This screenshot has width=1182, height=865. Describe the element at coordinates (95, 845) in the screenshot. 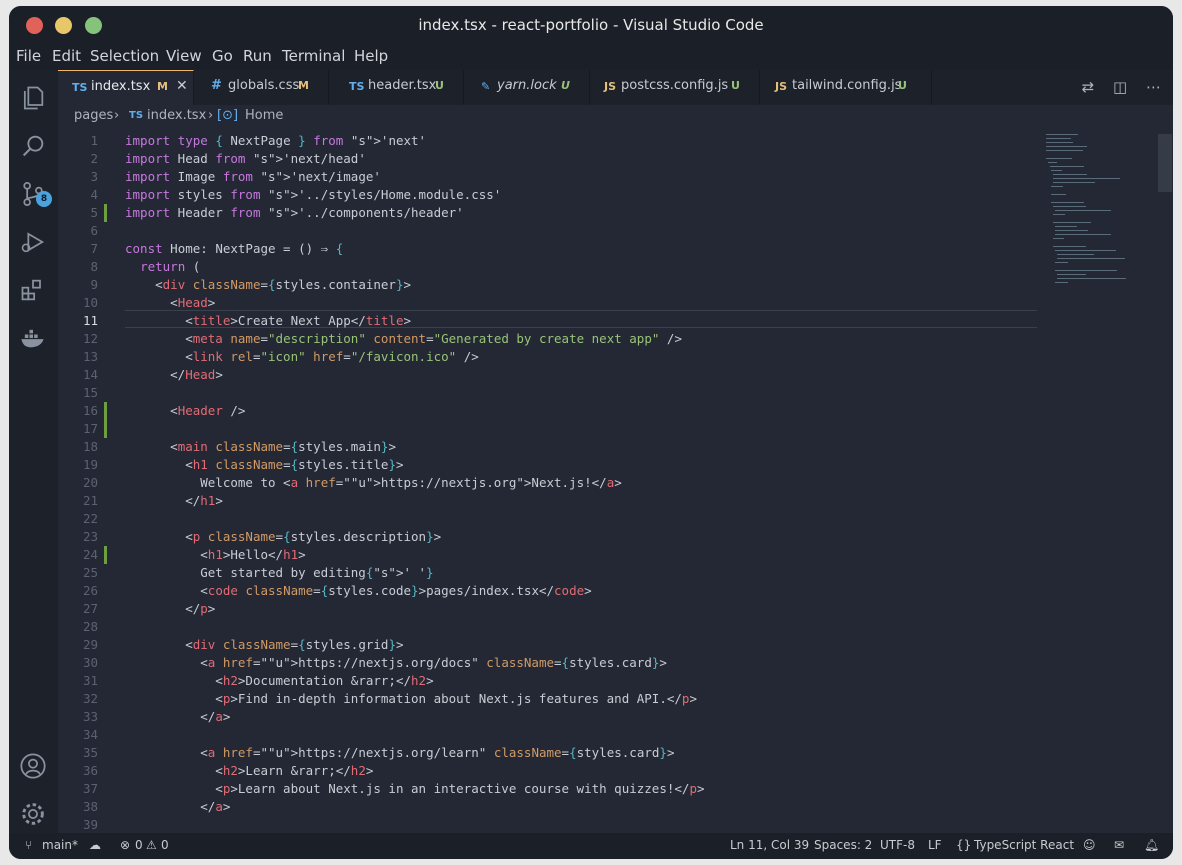

I see `sync-icon: ☁` at that location.